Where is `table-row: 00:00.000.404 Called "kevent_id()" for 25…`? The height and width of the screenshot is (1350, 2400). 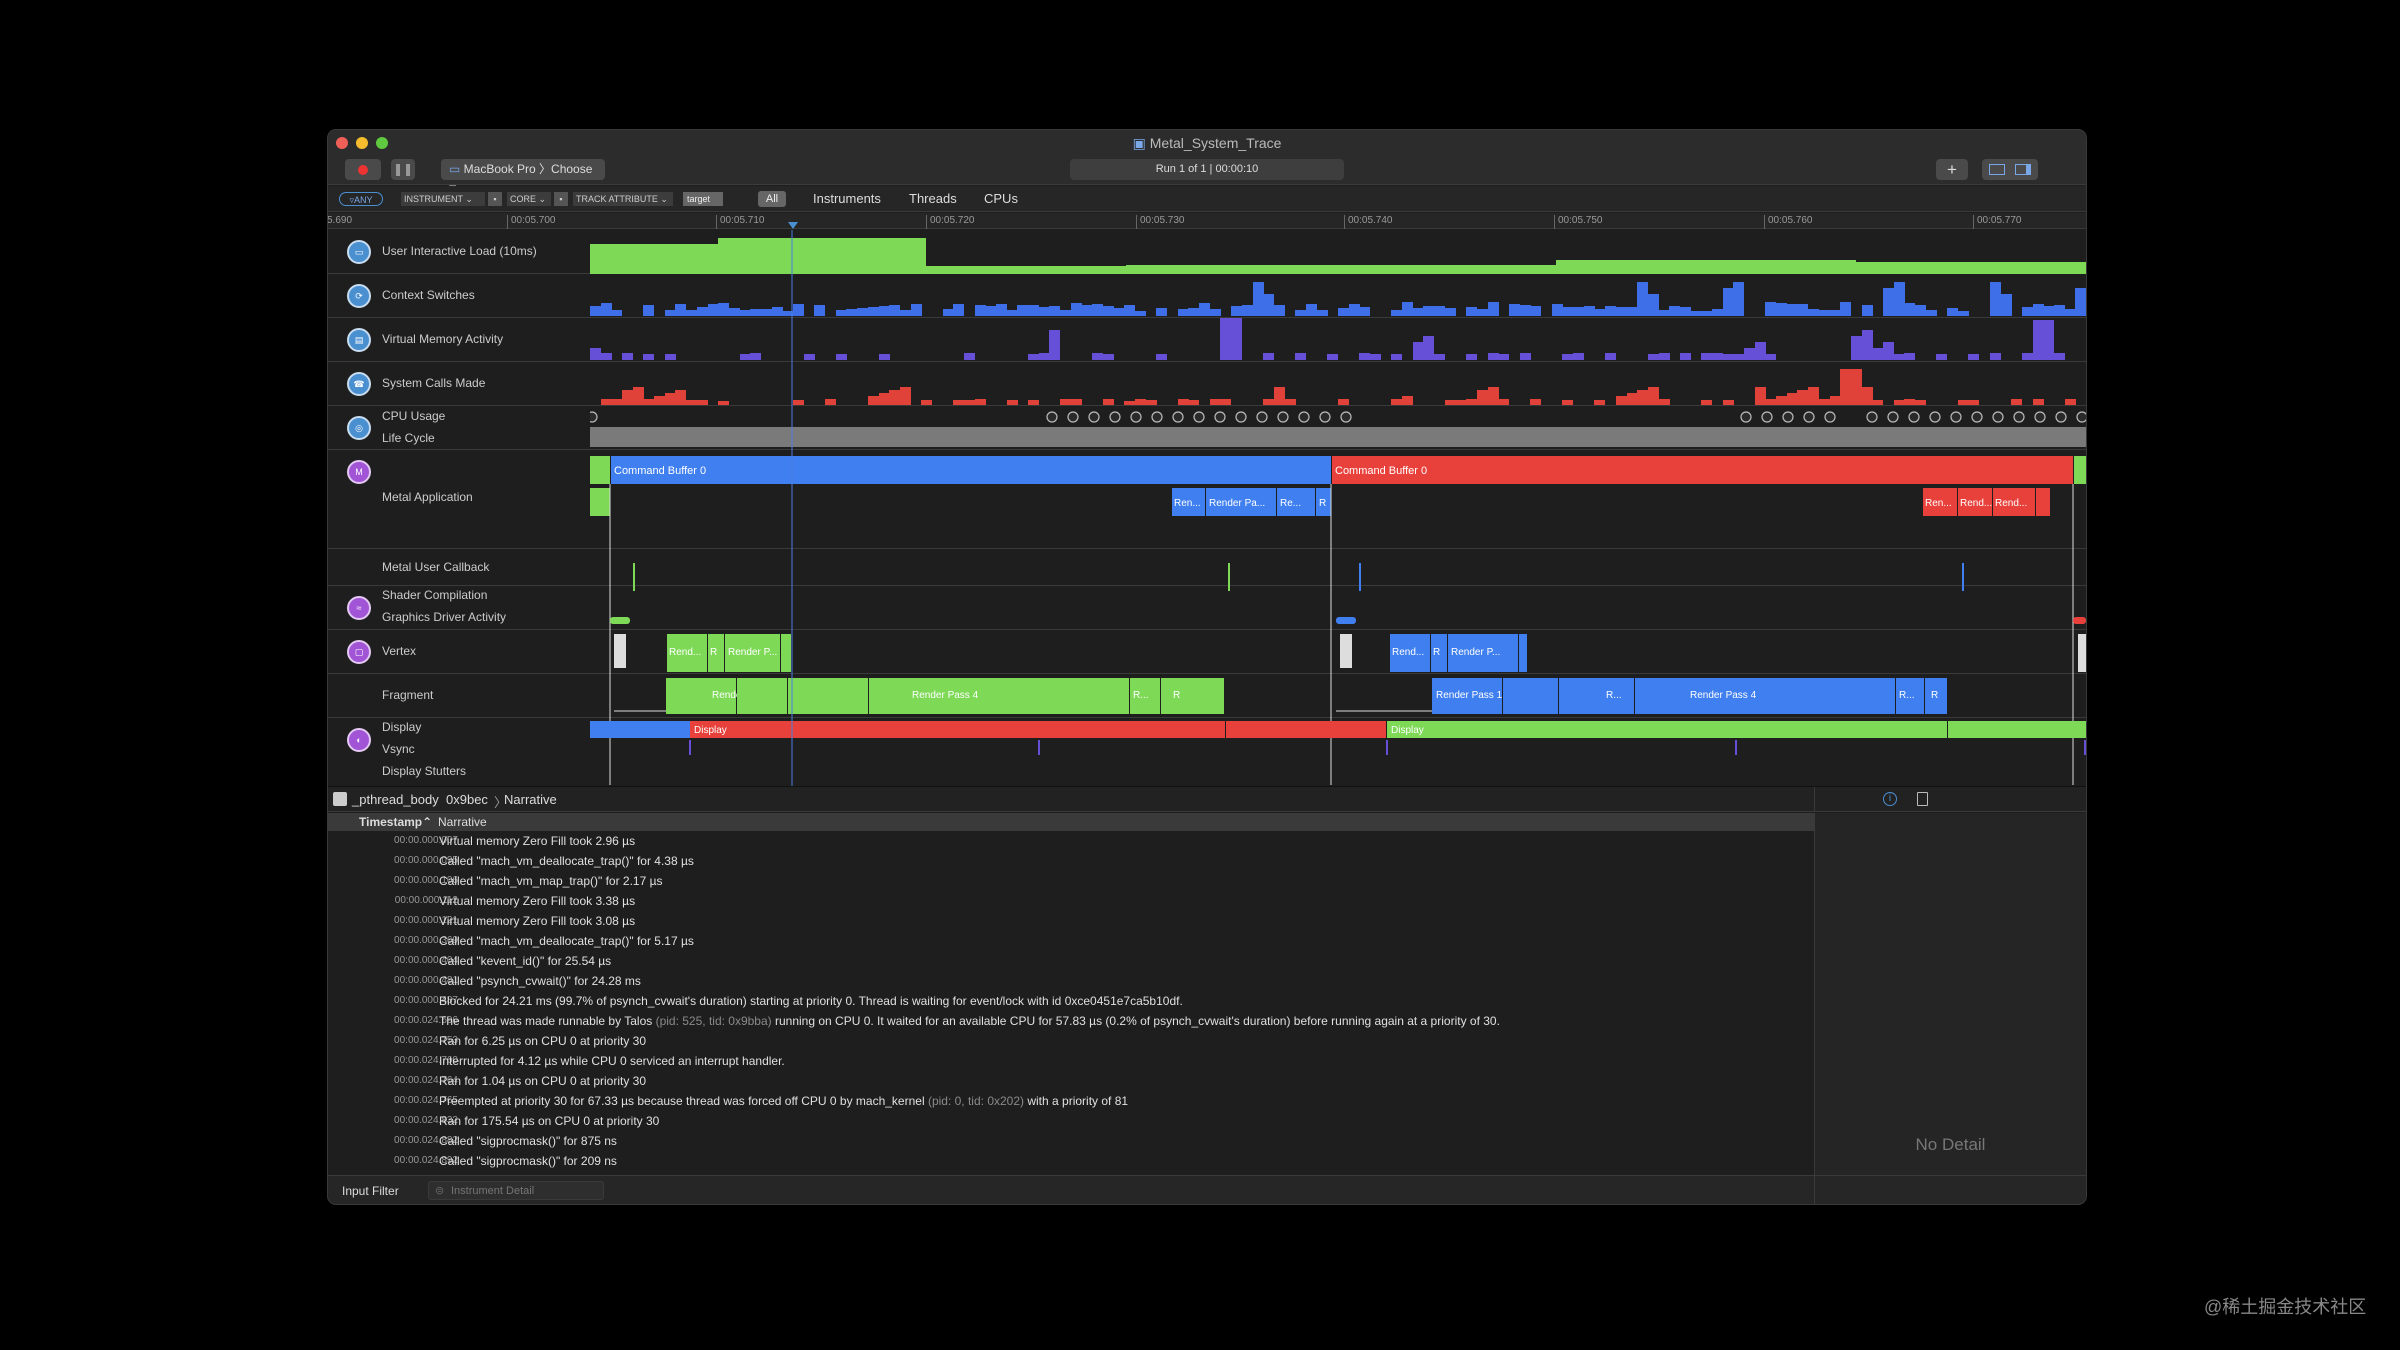 table-row: 00:00.000.404 Called "kevent_id()" for 25… is located at coordinates (1071, 961).